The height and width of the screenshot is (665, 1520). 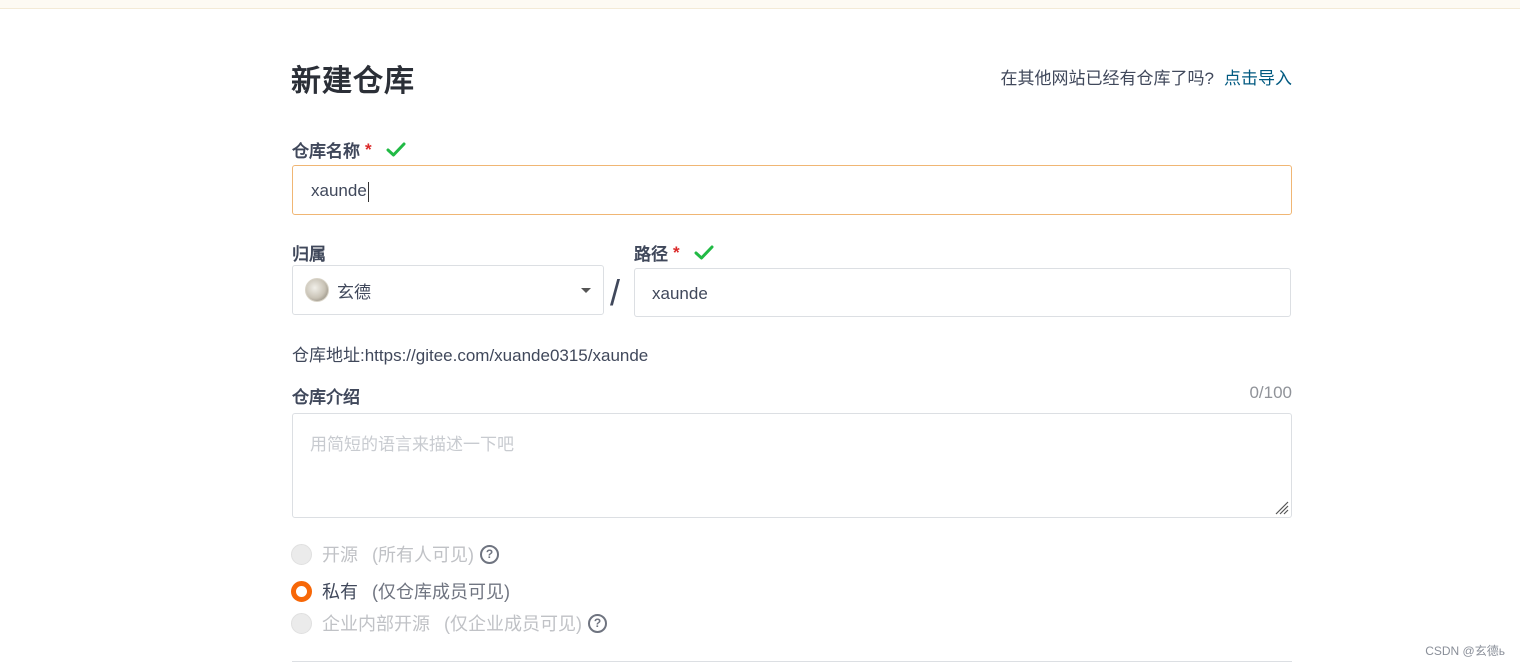 What do you see at coordinates (962, 292) in the screenshot?
I see `path-input: xaunde` at bounding box center [962, 292].